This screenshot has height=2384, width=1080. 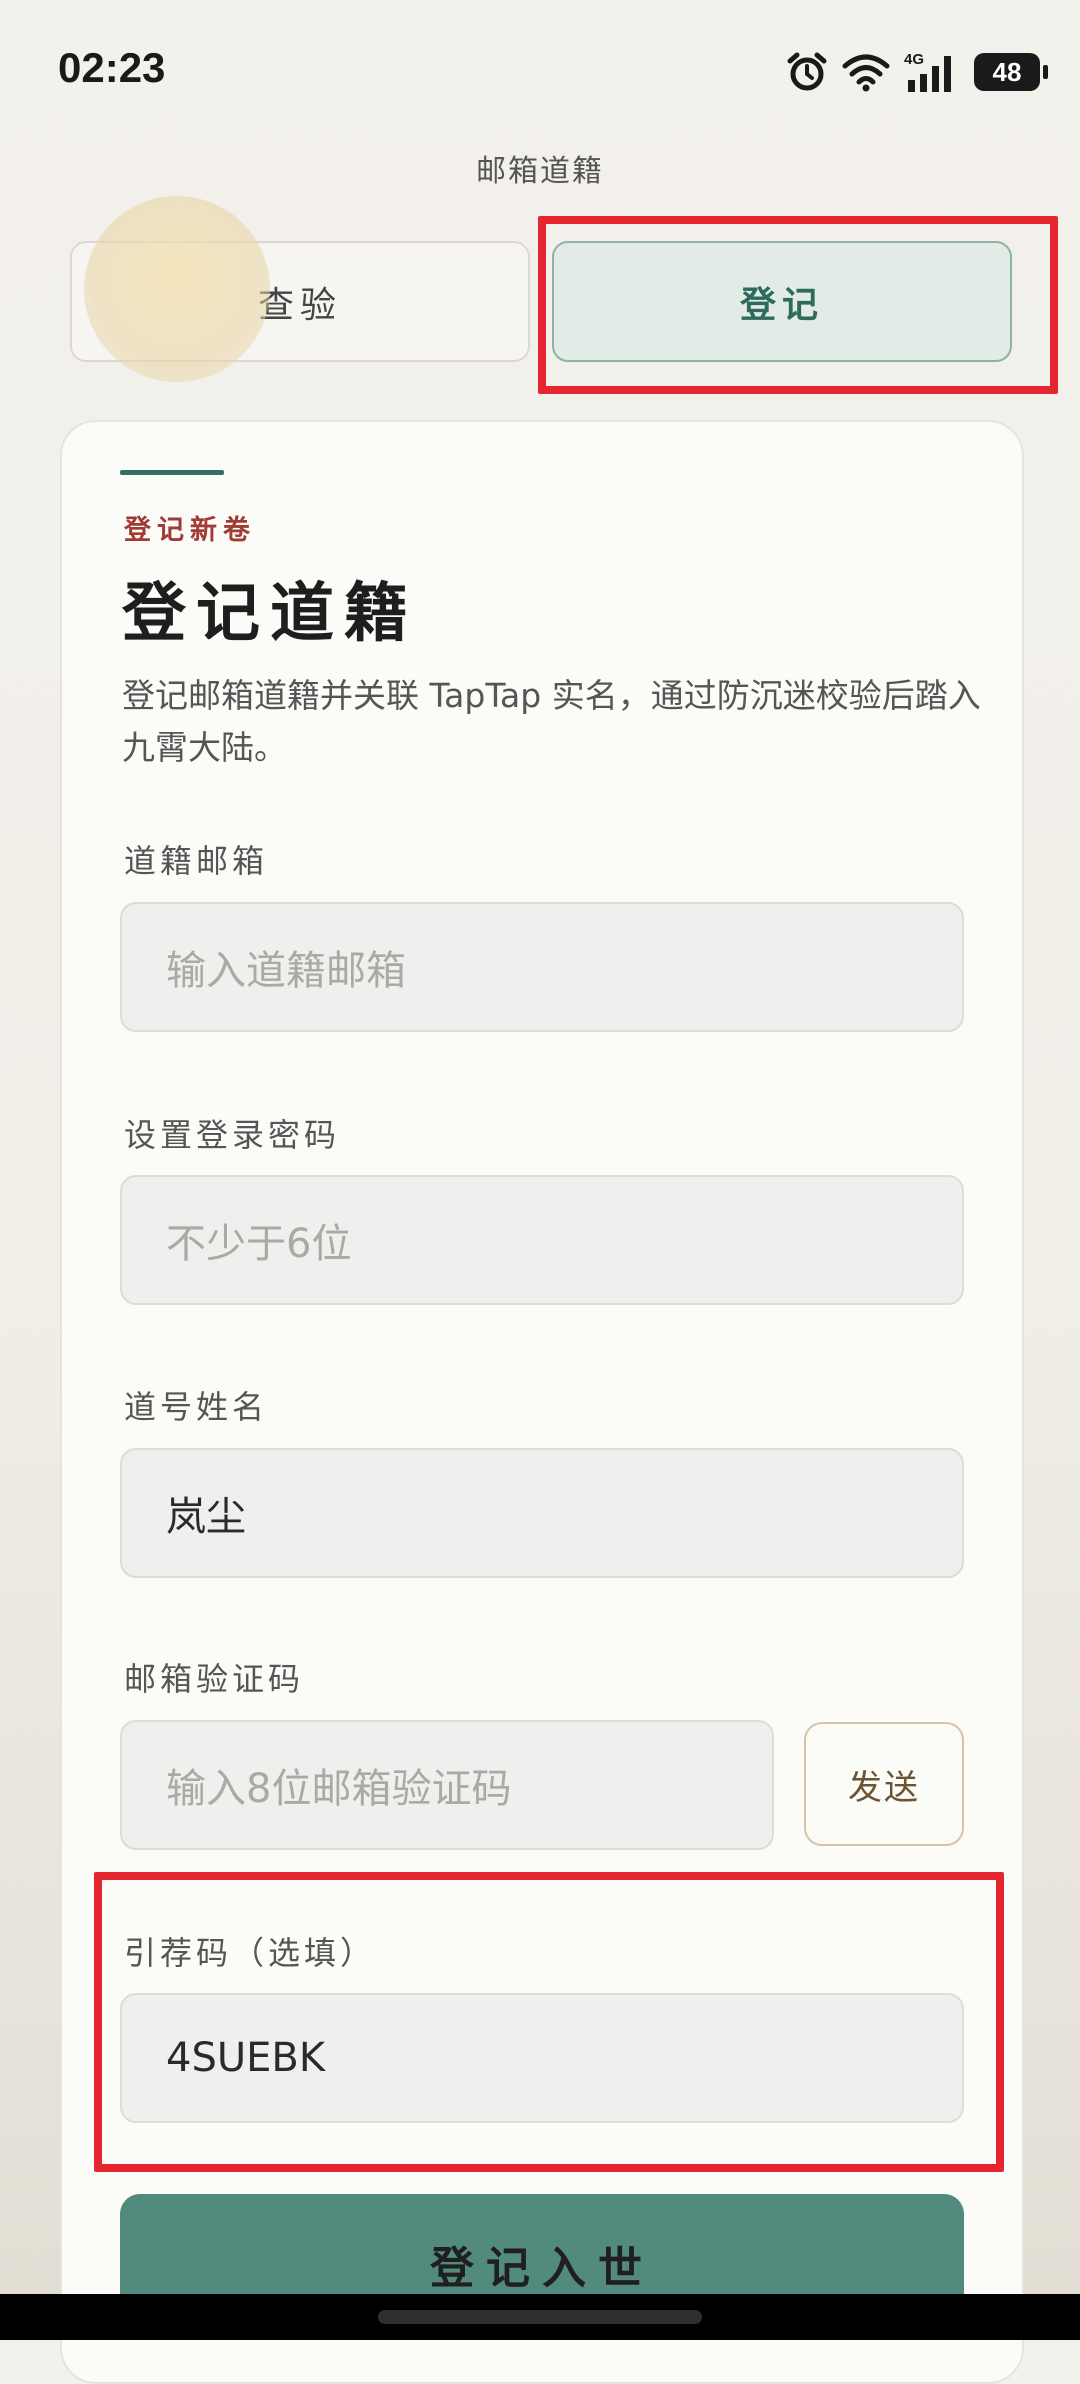 What do you see at coordinates (542, 1513) in the screenshot?
I see `name-field: 岚尘` at bounding box center [542, 1513].